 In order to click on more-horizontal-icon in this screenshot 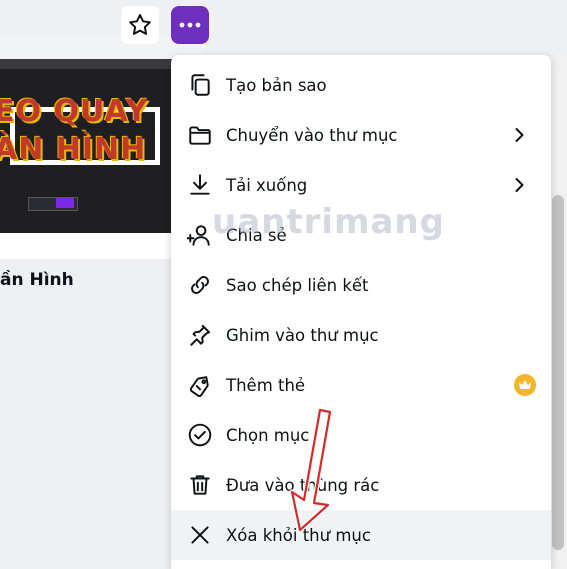, I will do `click(190, 25)`.